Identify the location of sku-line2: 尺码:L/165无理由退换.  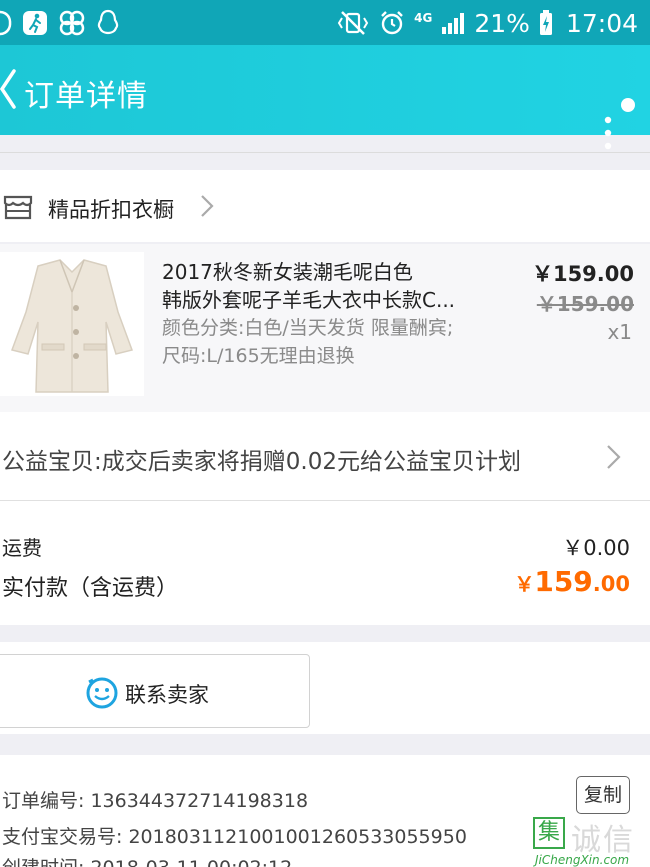
(258, 356).